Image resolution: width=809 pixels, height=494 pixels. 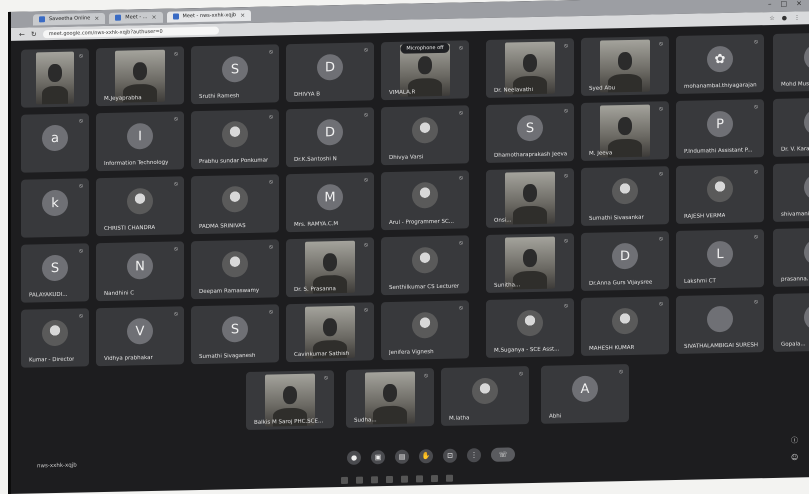 I want to click on participant-tile: S ⦸ Sruthi Ramesh, so click(x=235, y=74).